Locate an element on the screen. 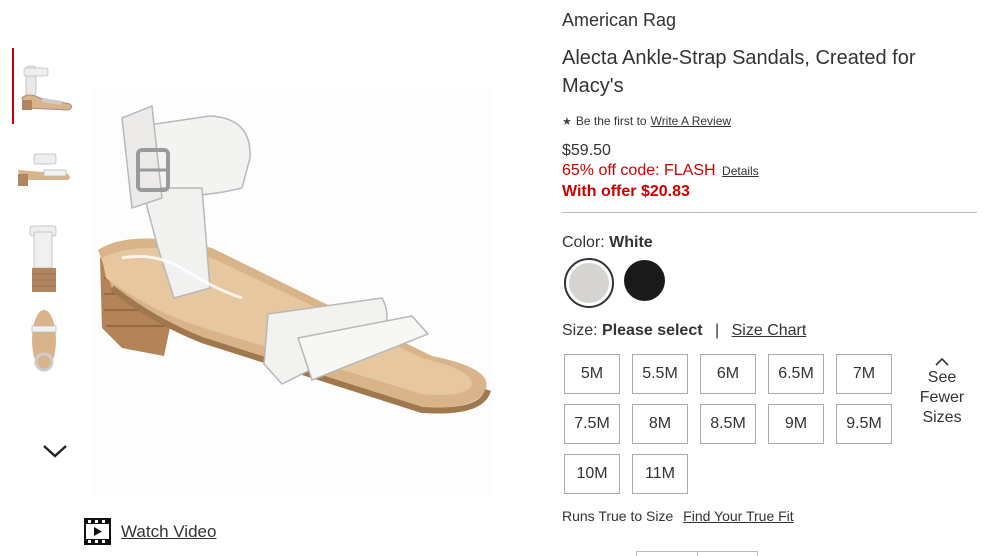 The width and height of the screenshot is (985, 556). divider is located at coordinates (769, 212).